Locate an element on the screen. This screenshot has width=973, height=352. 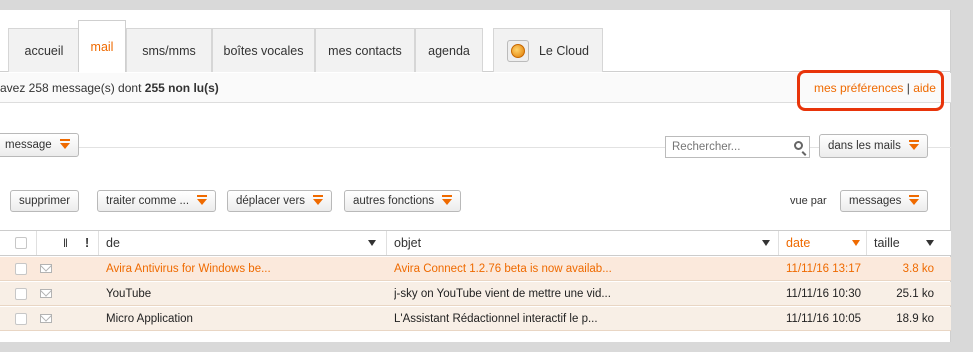
move-to-label: déplacer vers is located at coordinates (271, 201).